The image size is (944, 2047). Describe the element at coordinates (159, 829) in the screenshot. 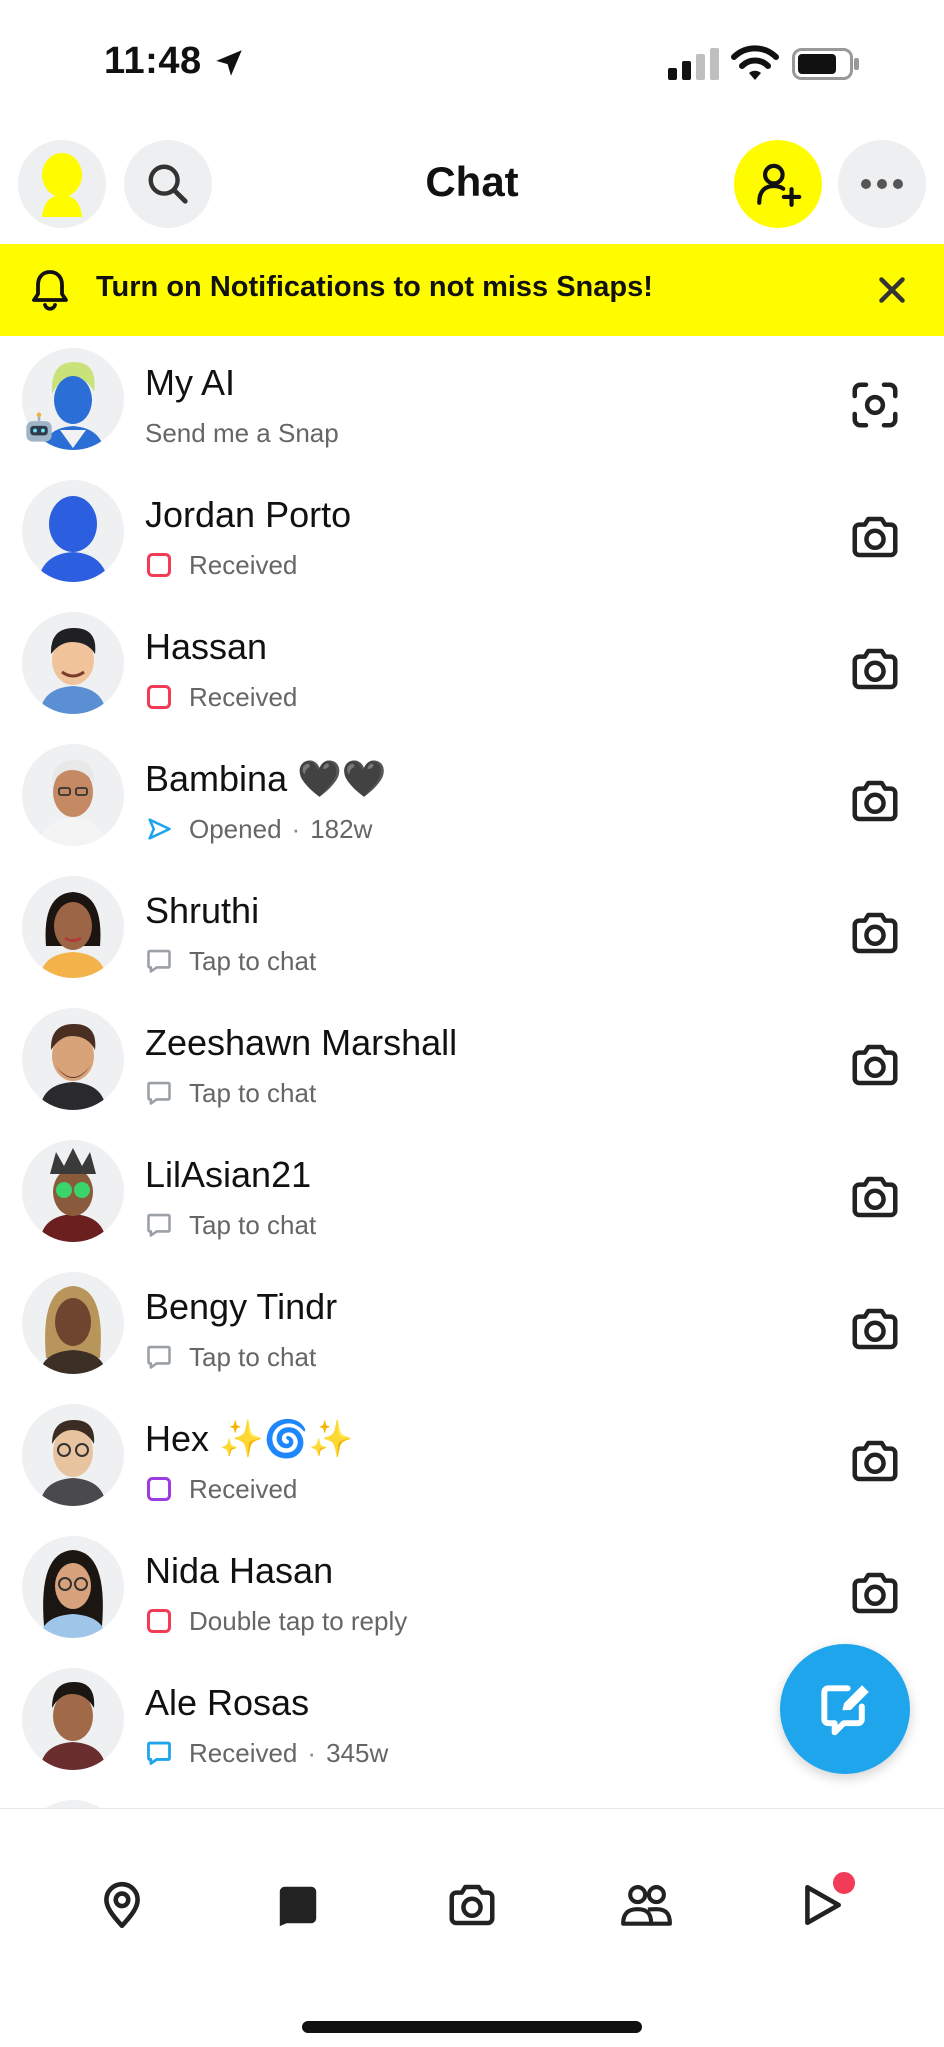

I see `opened-arrow-icon` at that location.